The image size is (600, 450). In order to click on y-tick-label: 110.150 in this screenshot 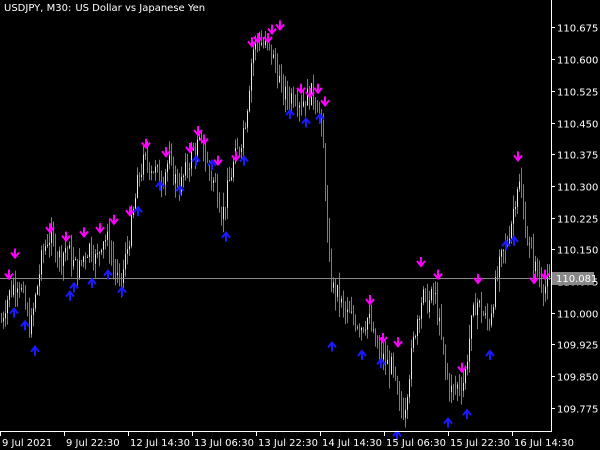, I will do `click(577, 251)`.